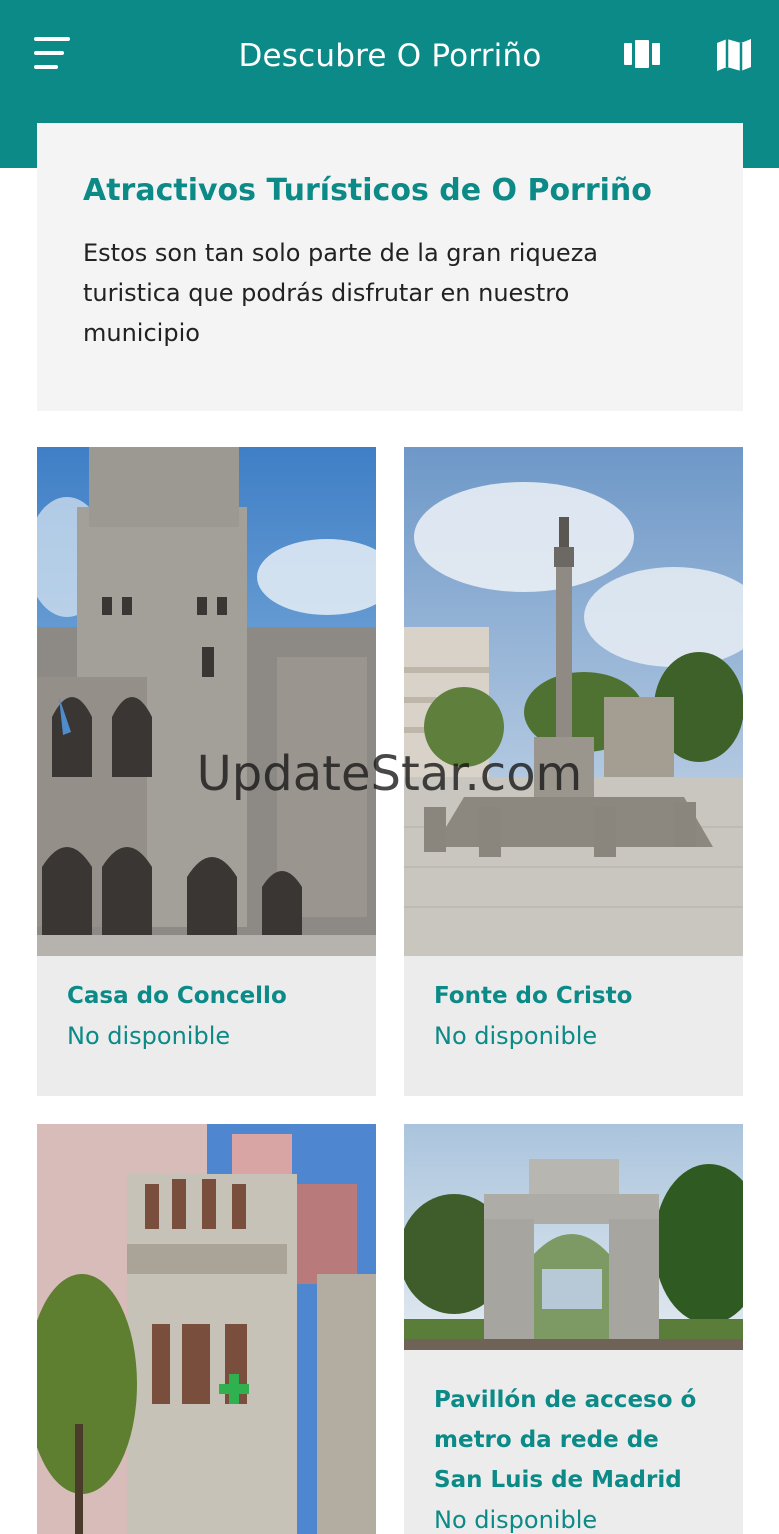  Describe the element at coordinates (573, 701) in the screenshot. I see `fonte-do-cristo-photo` at that location.